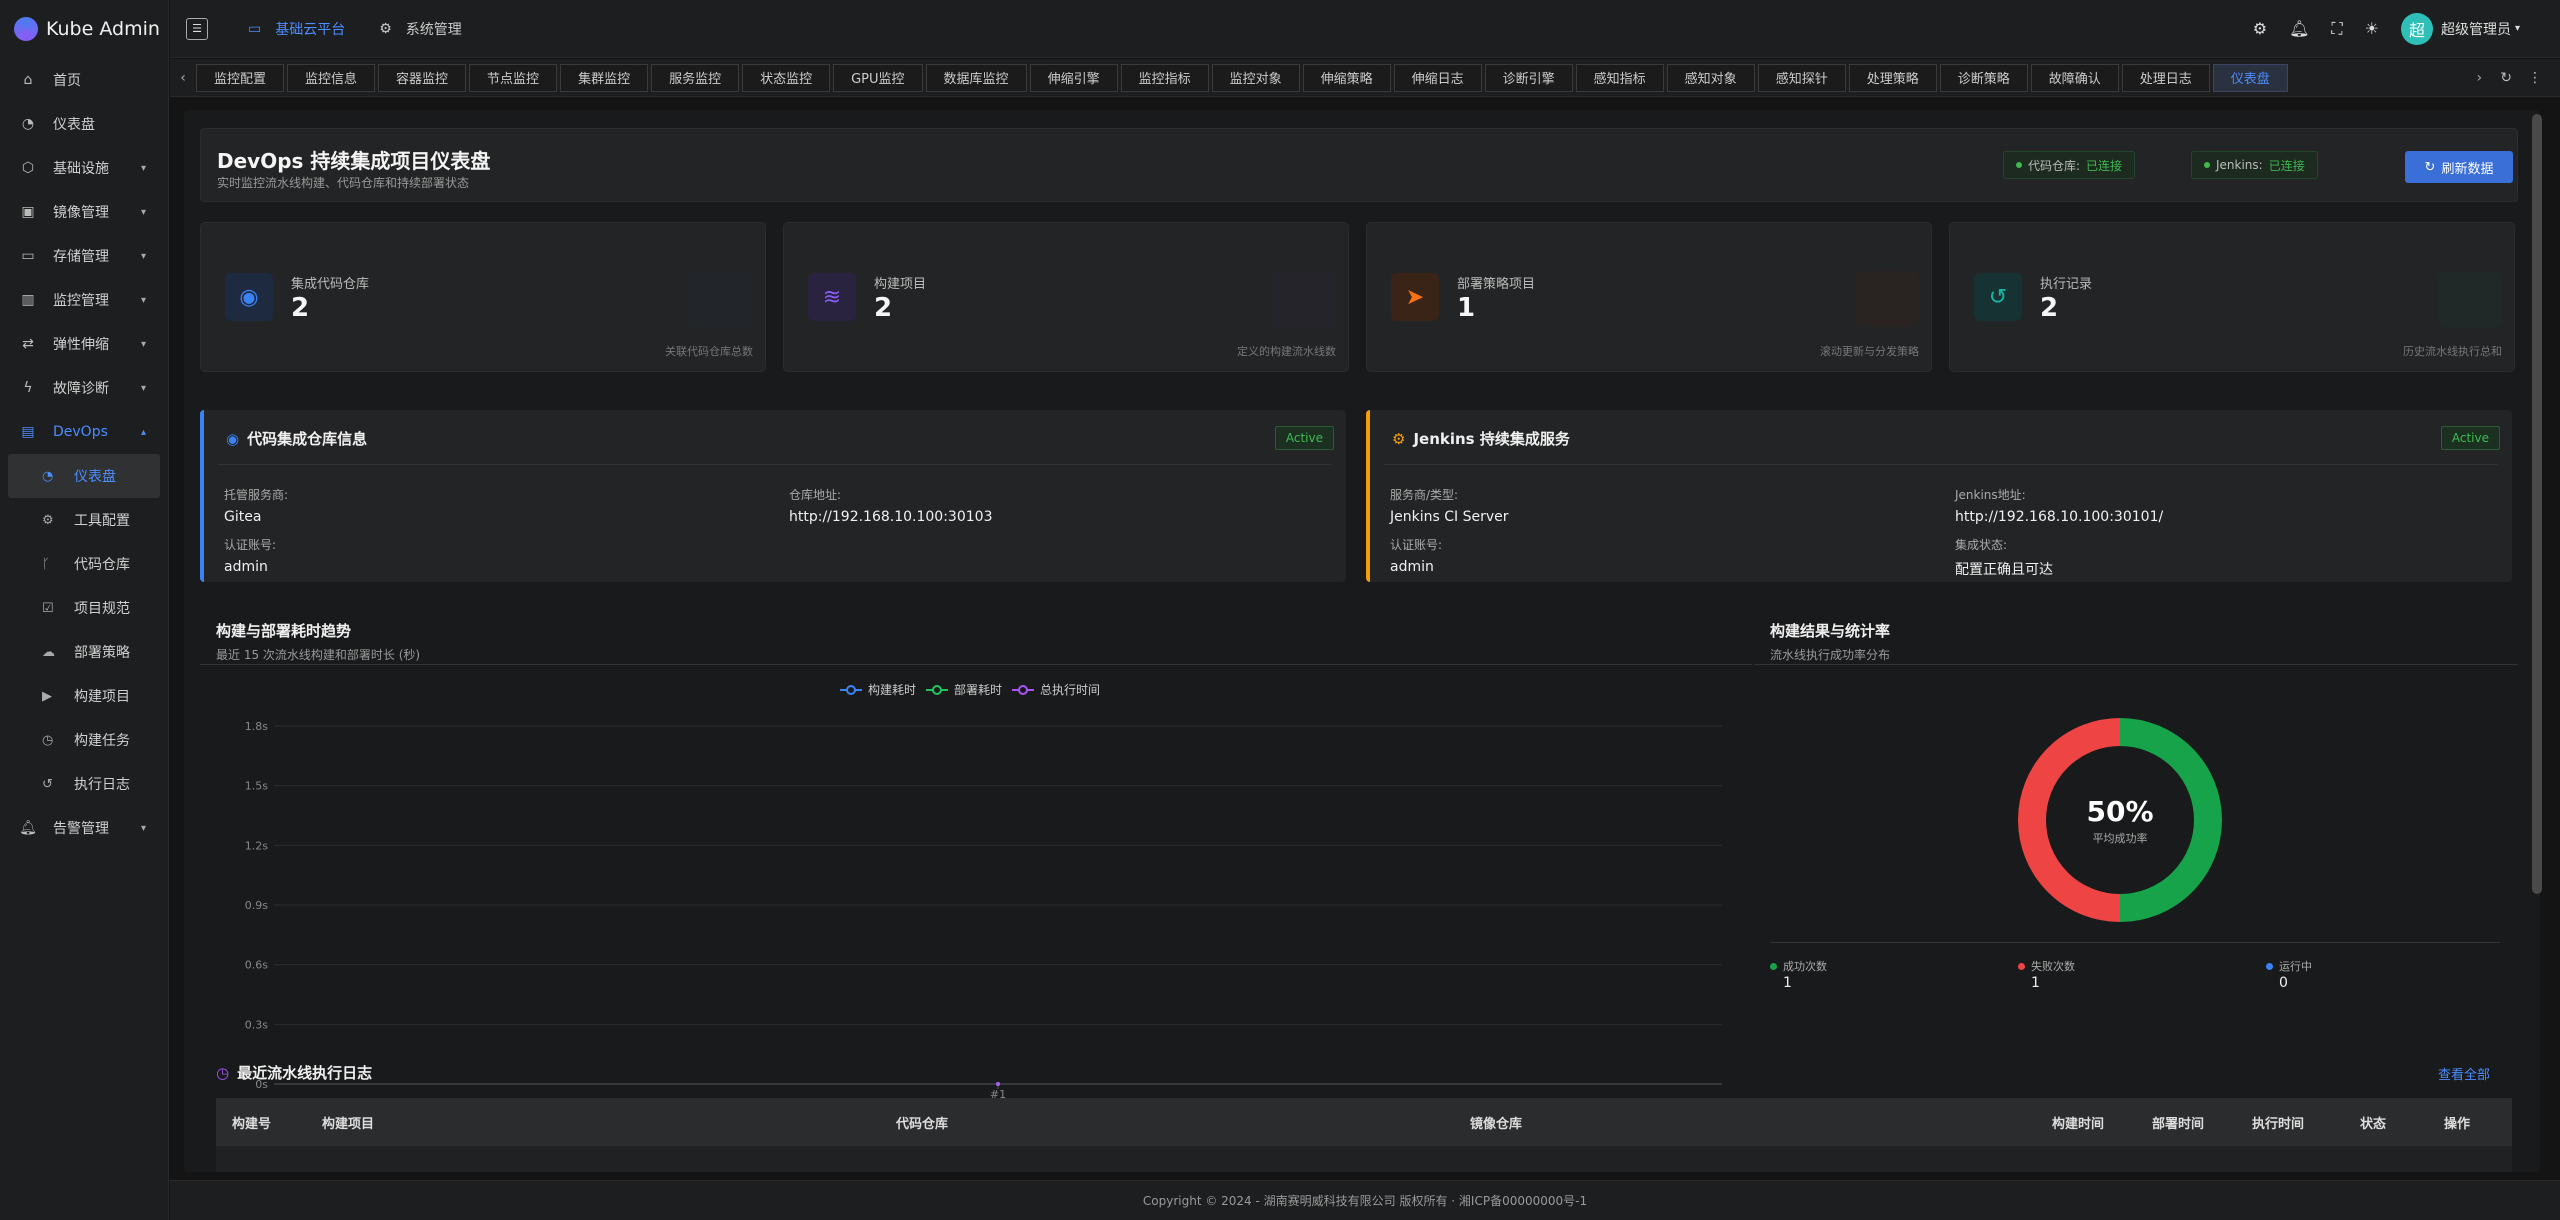 Image resolution: width=2560 pixels, height=1220 pixels. I want to click on legend-item: 构建耗时, so click(878, 689).